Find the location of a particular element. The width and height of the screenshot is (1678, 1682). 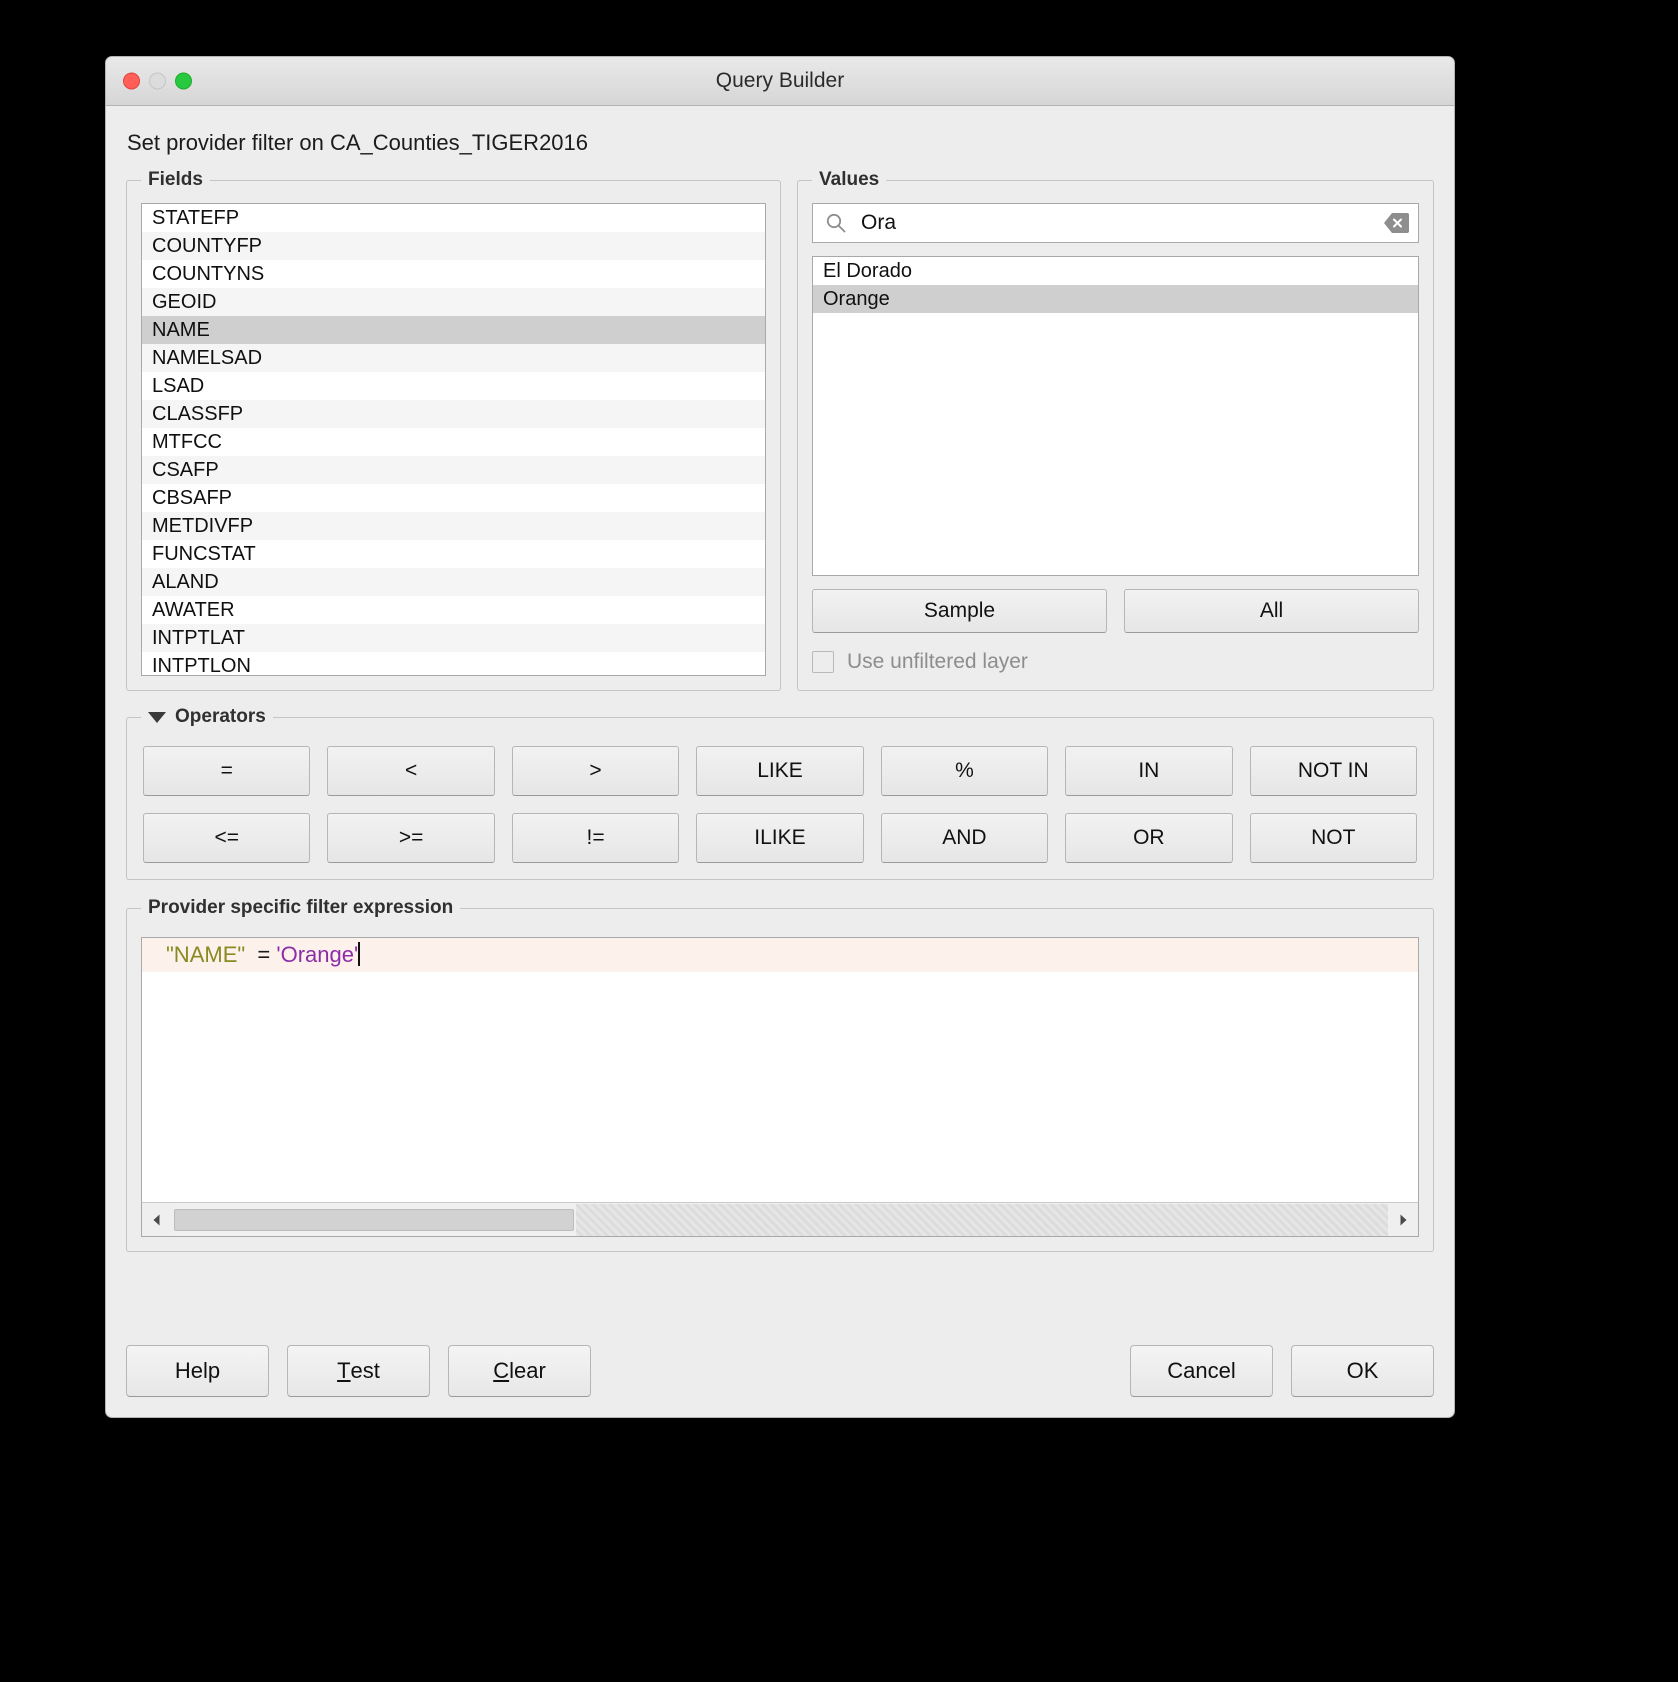

field-list-item: CLASSFP is located at coordinates (453, 414).